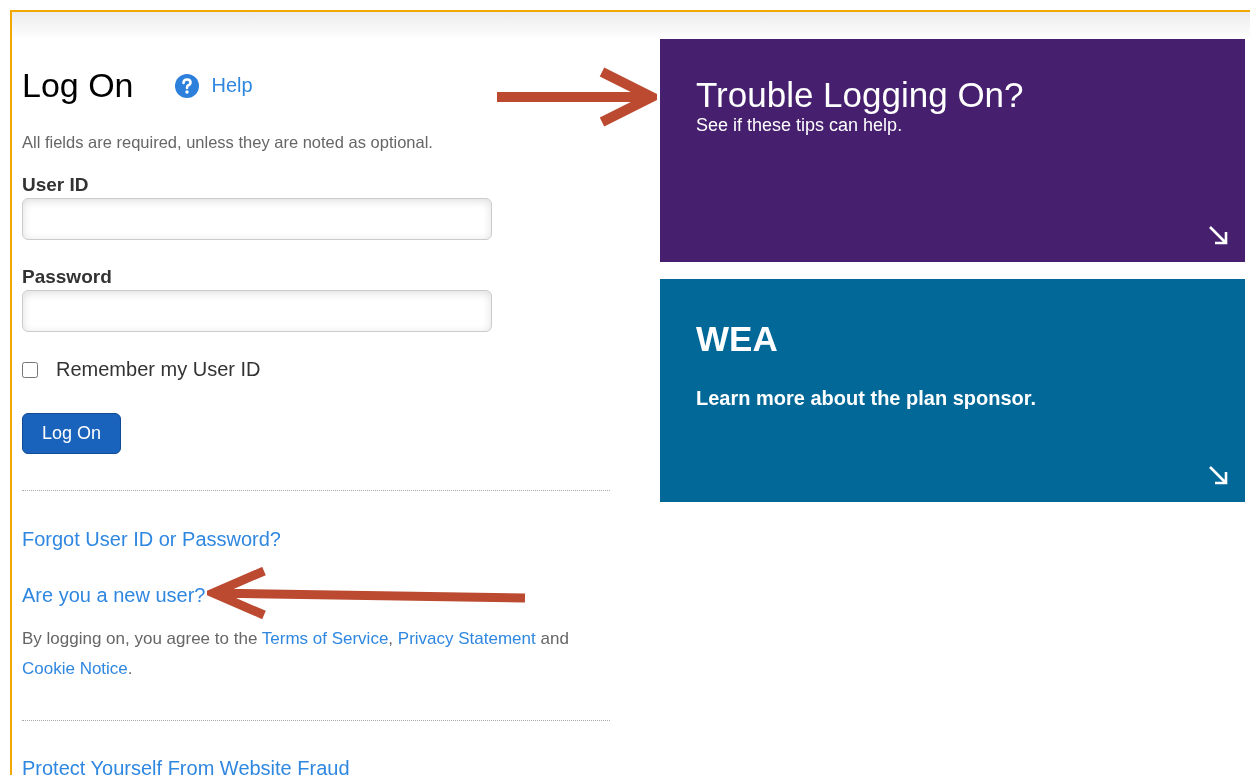 Image resolution: width=1250 pixels, height=775 pixels. I want to click on tile-subtitle: See if these tips can help., so click(800, 125).